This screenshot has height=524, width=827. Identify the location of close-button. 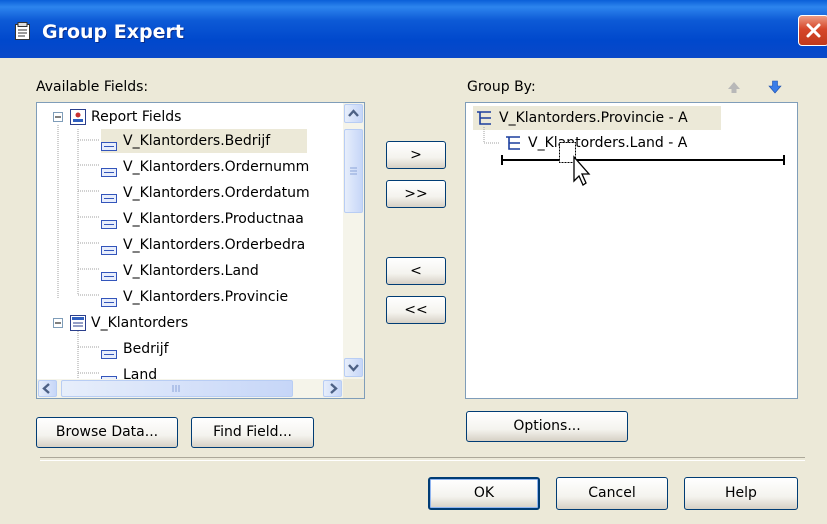
(812, 30).